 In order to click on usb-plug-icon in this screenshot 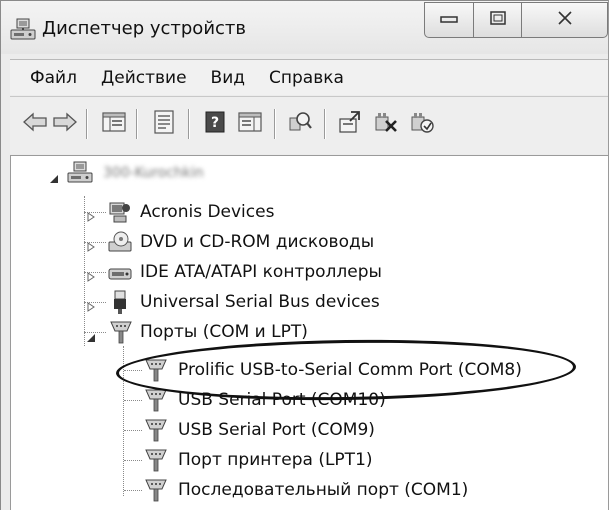, I will do `click(122, 301)`.